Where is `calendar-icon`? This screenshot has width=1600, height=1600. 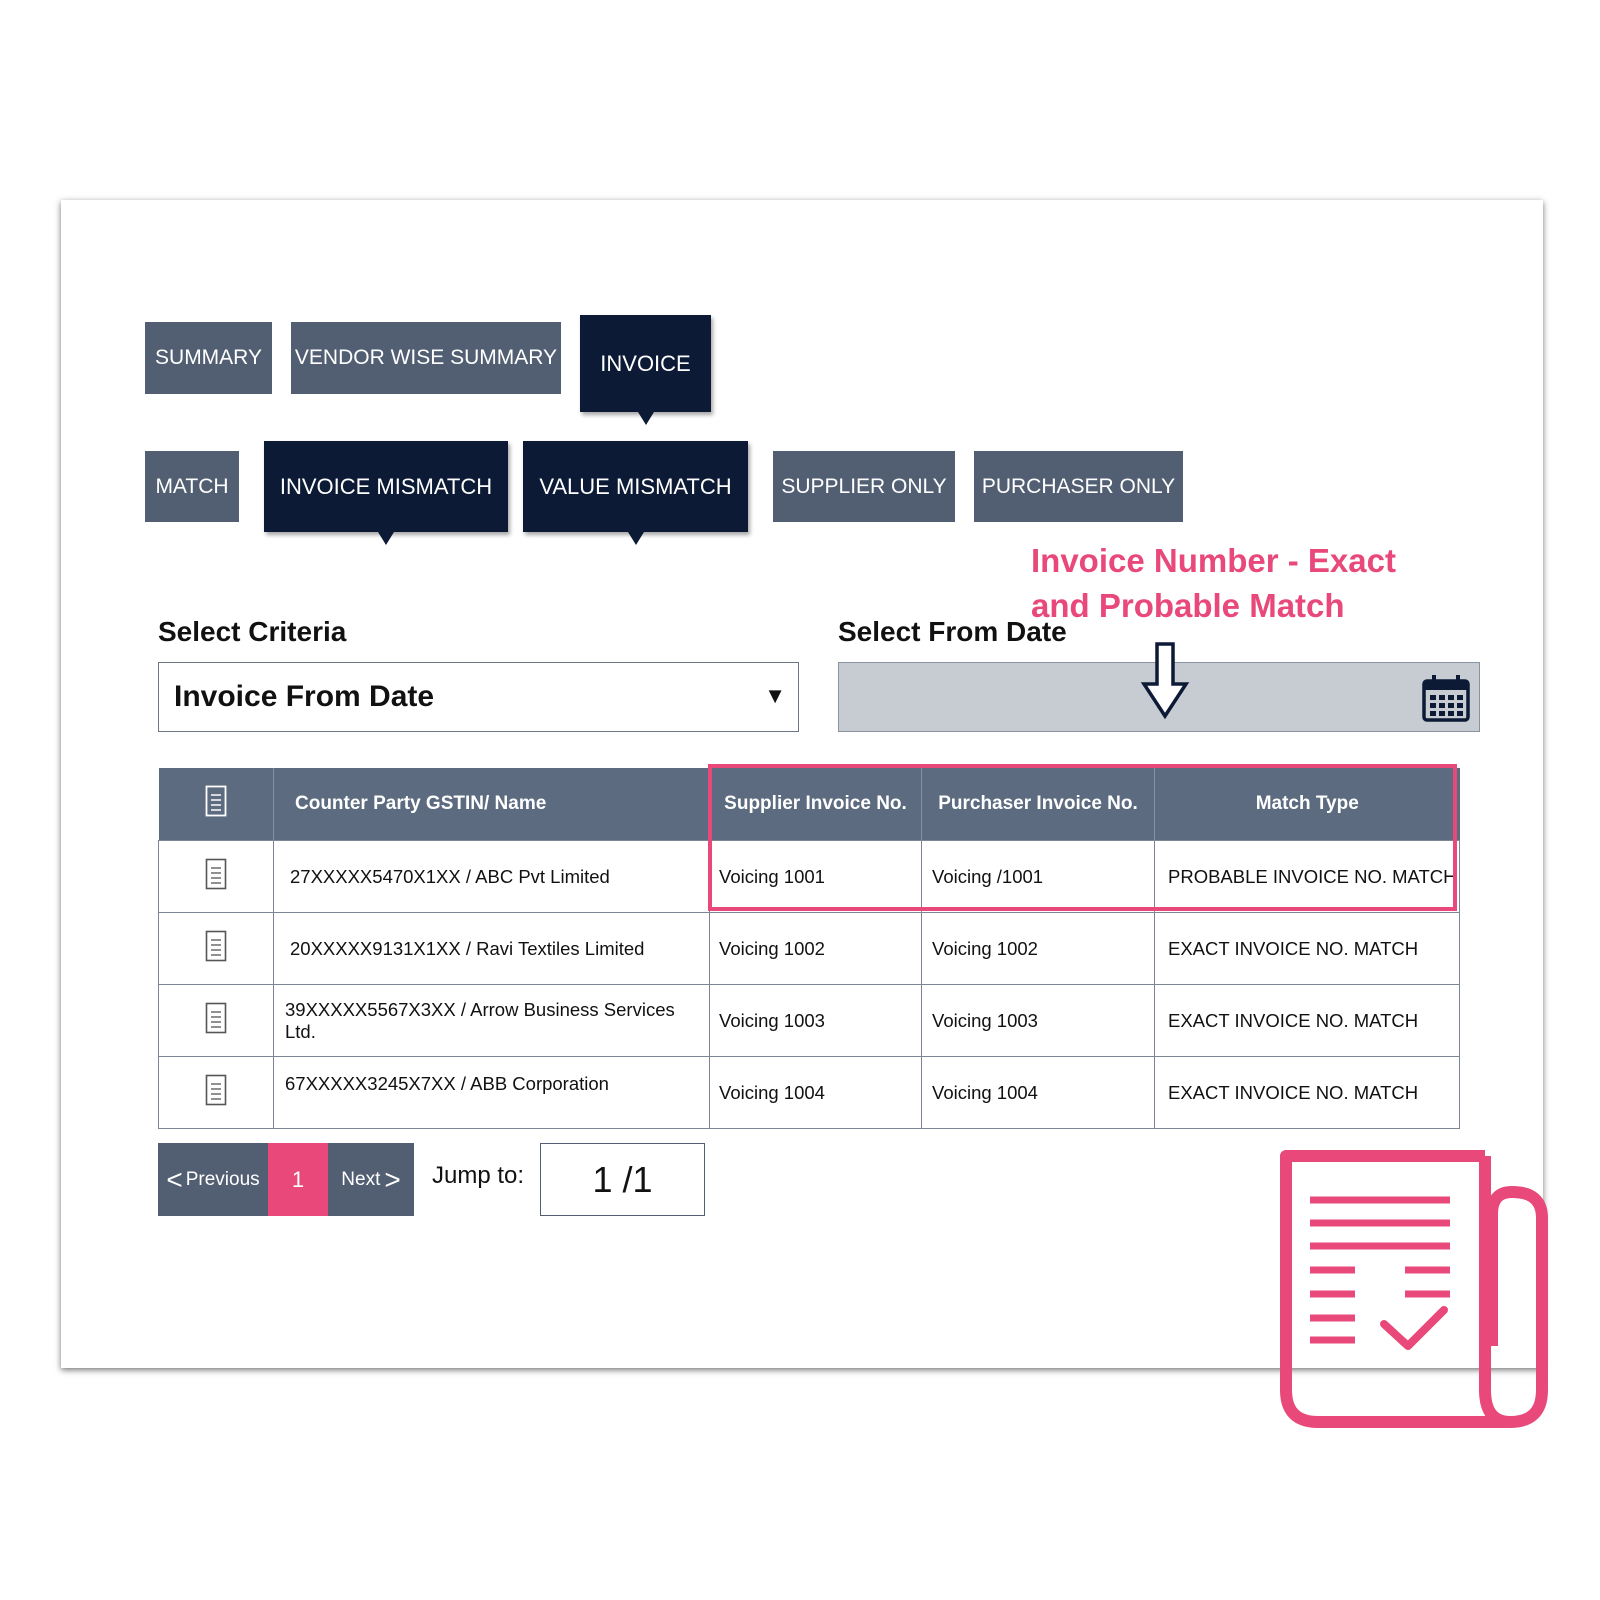 calendar-icon is located at coordinates (1446, 698).